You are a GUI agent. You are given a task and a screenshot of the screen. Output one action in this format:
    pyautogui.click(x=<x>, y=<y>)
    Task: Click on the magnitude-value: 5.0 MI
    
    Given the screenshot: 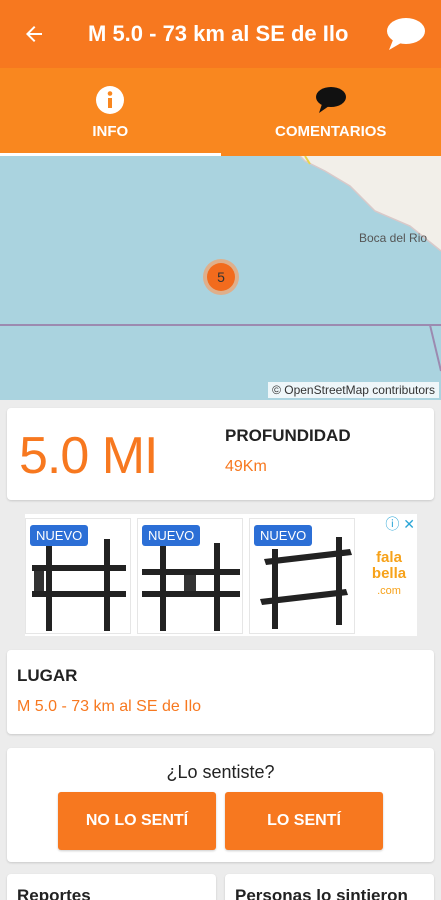 What is the action you would take?
    pyautogui.click(x=88, y=456)
    